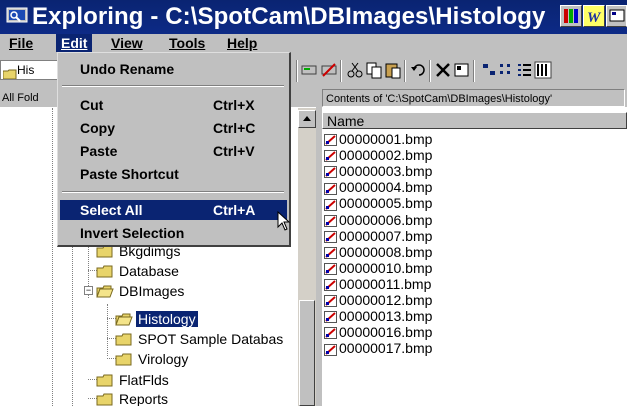 The height and width of the screenshot is (406, 627). What do you see at coordinates (462, 70) in the screenshot?
I see `properties-icon` at bounding box center [462, 70].